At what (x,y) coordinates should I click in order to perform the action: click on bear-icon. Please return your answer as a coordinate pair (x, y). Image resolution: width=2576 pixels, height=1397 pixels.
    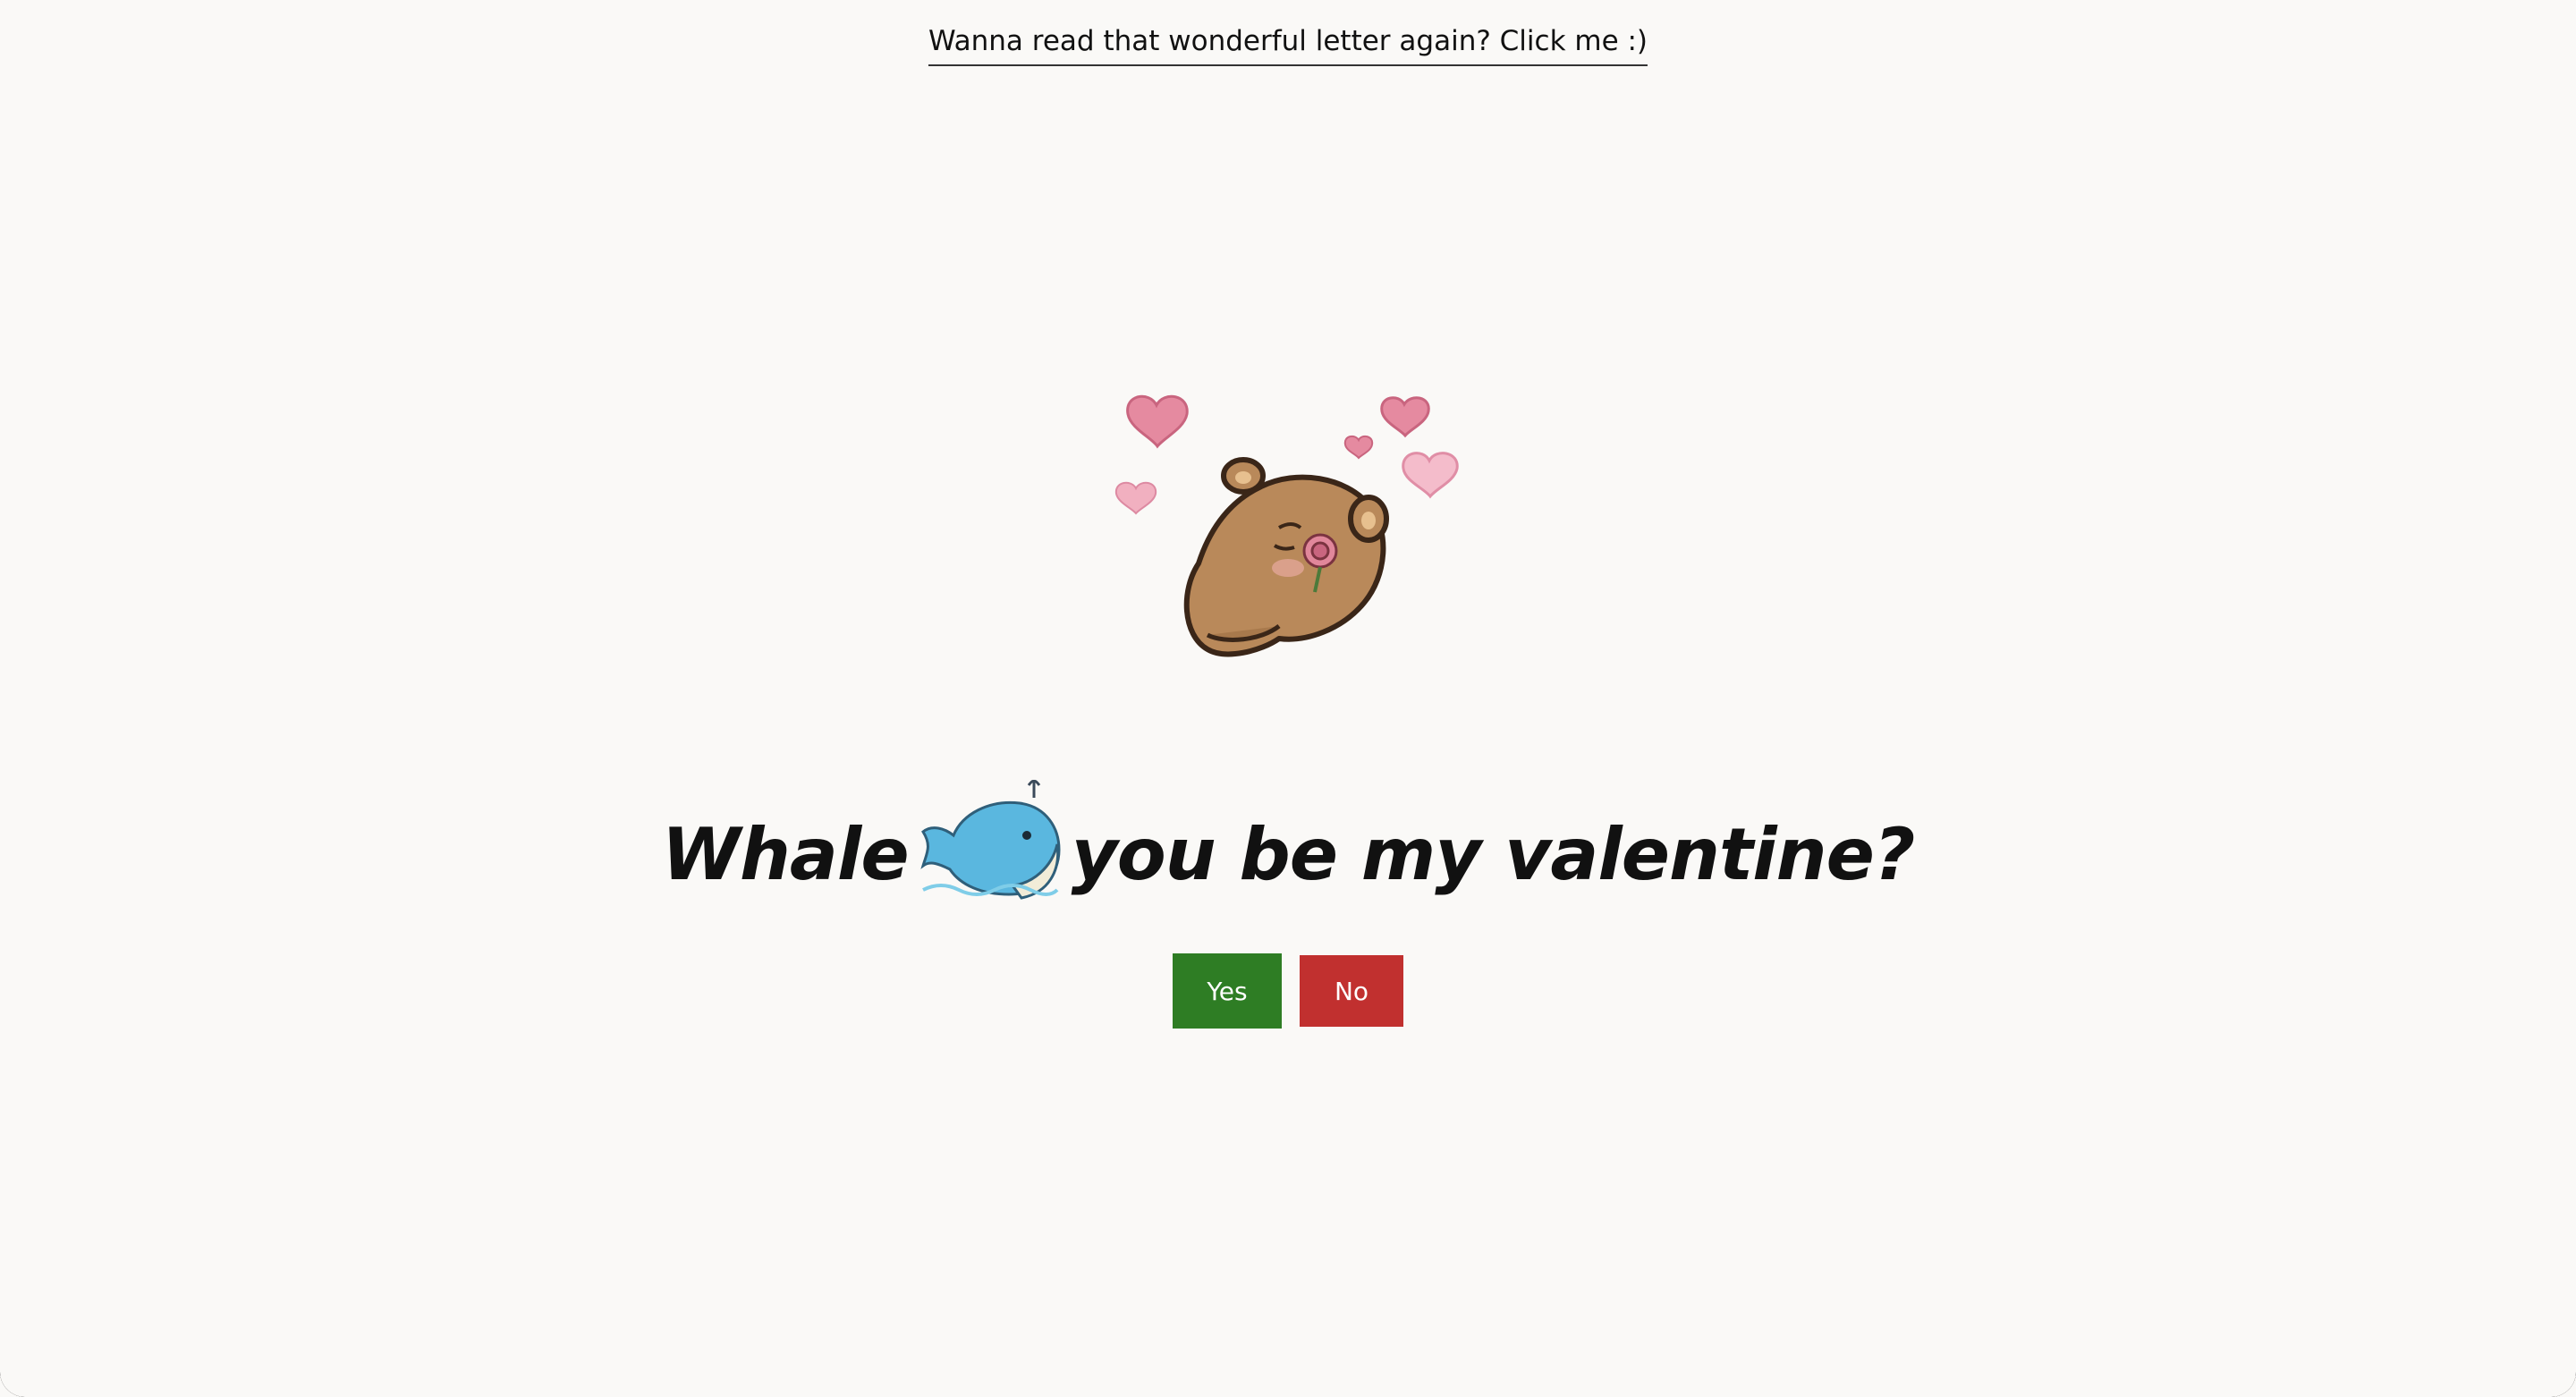
    Looking at the image, I should click on (1286, 557).